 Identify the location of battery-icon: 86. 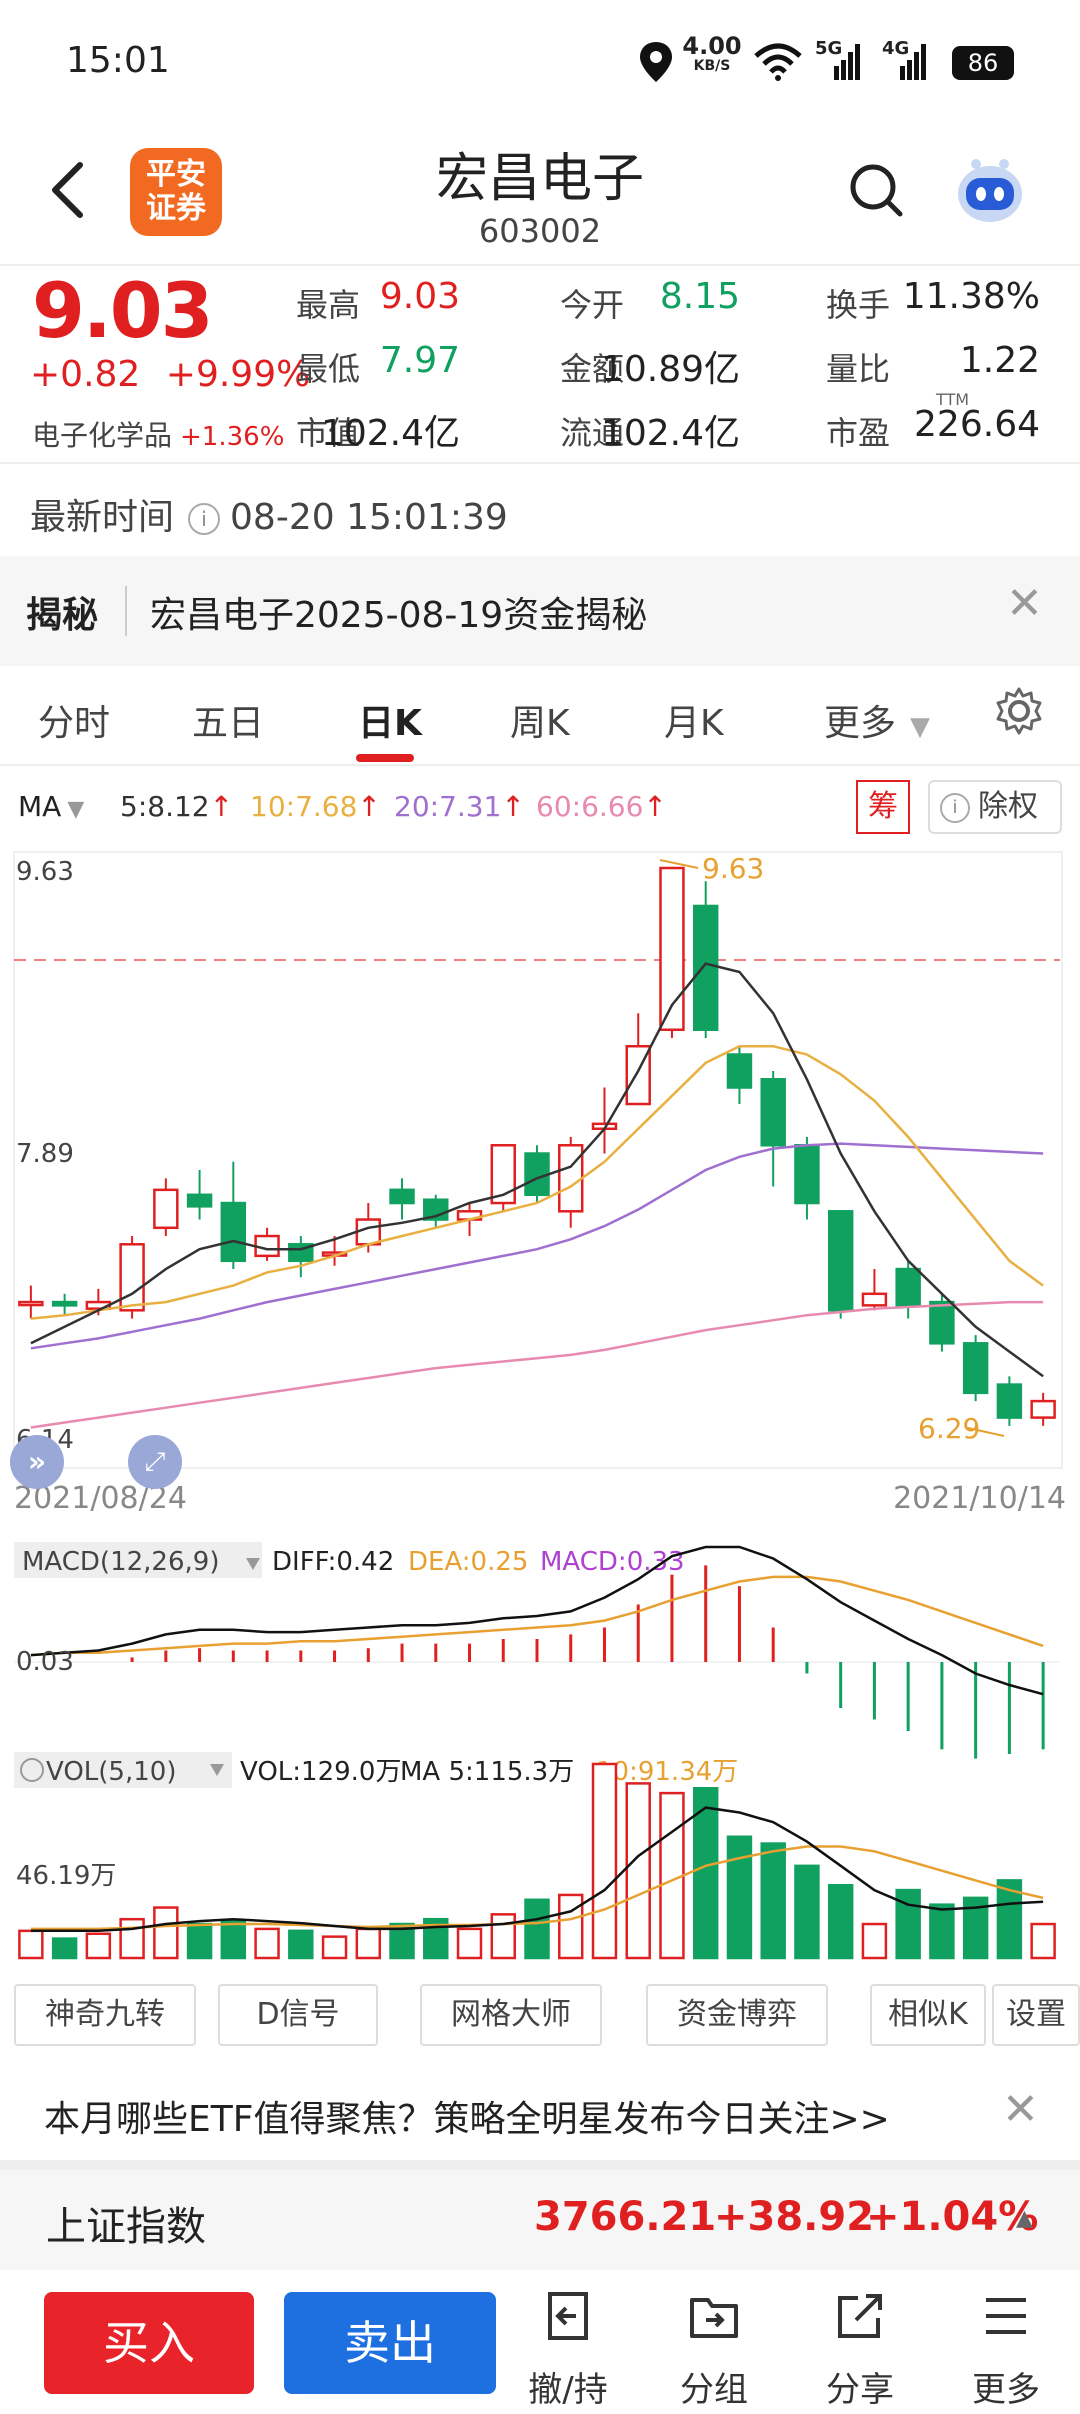
(983, 63).